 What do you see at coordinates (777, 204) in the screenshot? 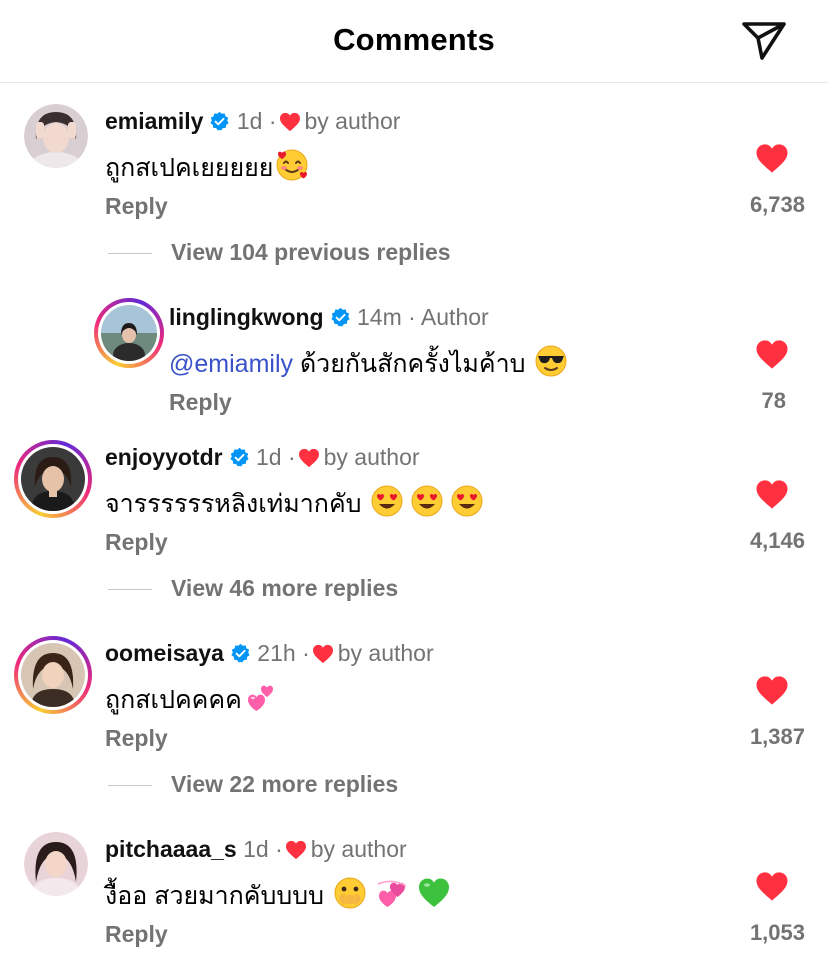
I see `like-count: 6,738` at bounding box center [777, 204].